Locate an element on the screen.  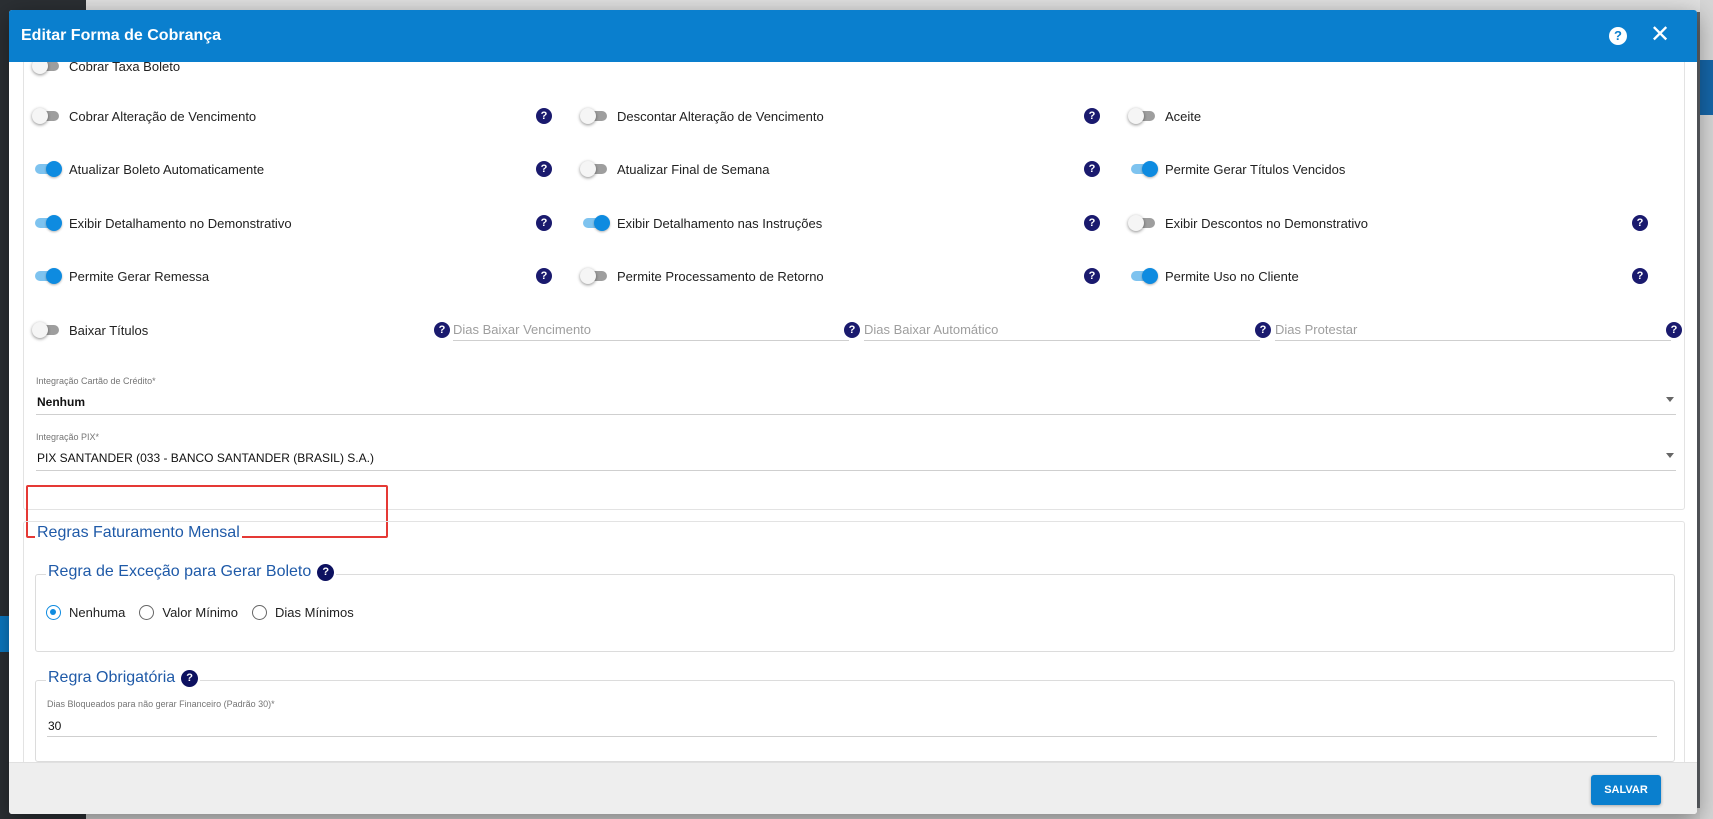
fieldset-title: Regra de Exceção para Gerar Boleto? is located at coordinates (191, 572).